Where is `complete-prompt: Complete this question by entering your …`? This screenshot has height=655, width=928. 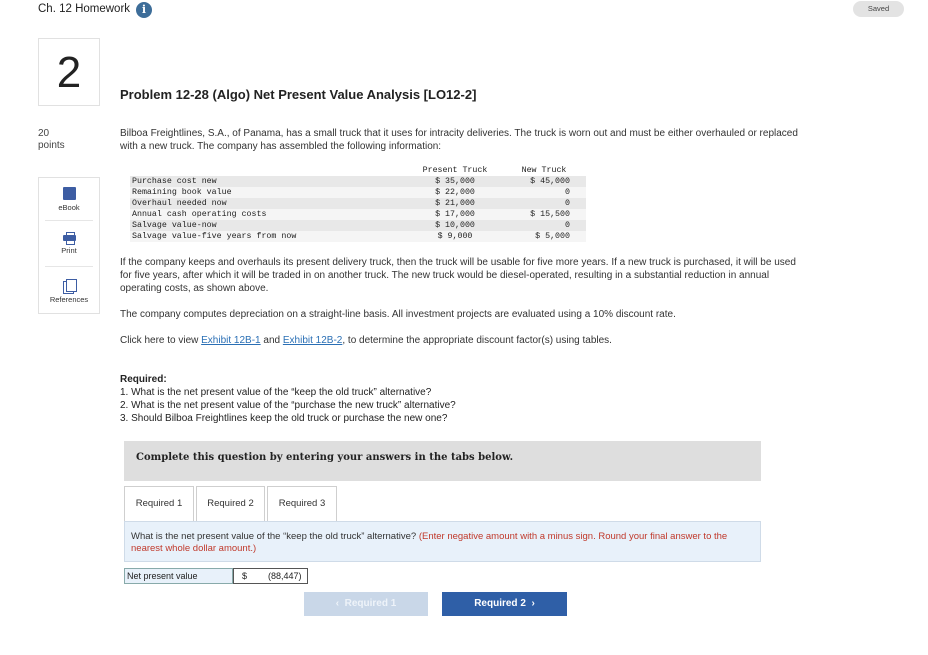 complete-prompt: Complete this question by entering your … is located at coordinates (325, 457).